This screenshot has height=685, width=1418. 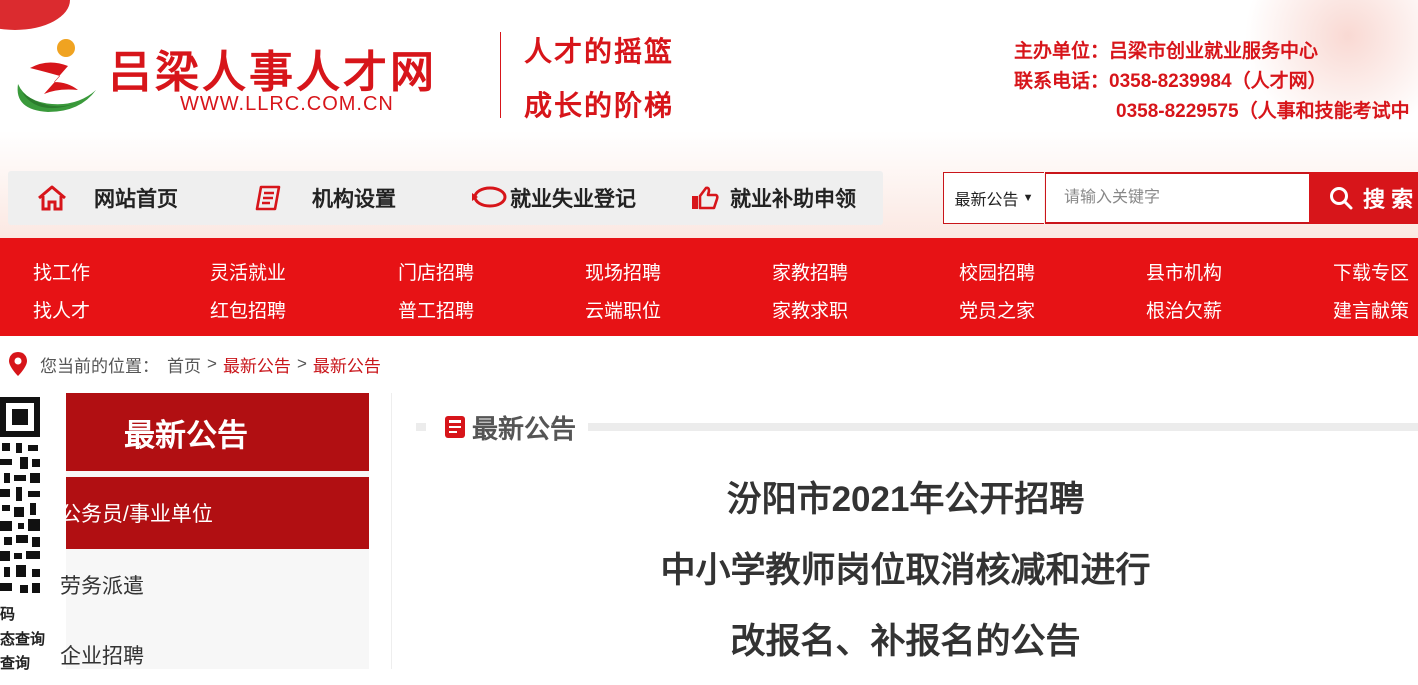 What do you see at coordinates (489, 197) in the screenshot?
I see `chat-icon` at bounding box center [489, 197].